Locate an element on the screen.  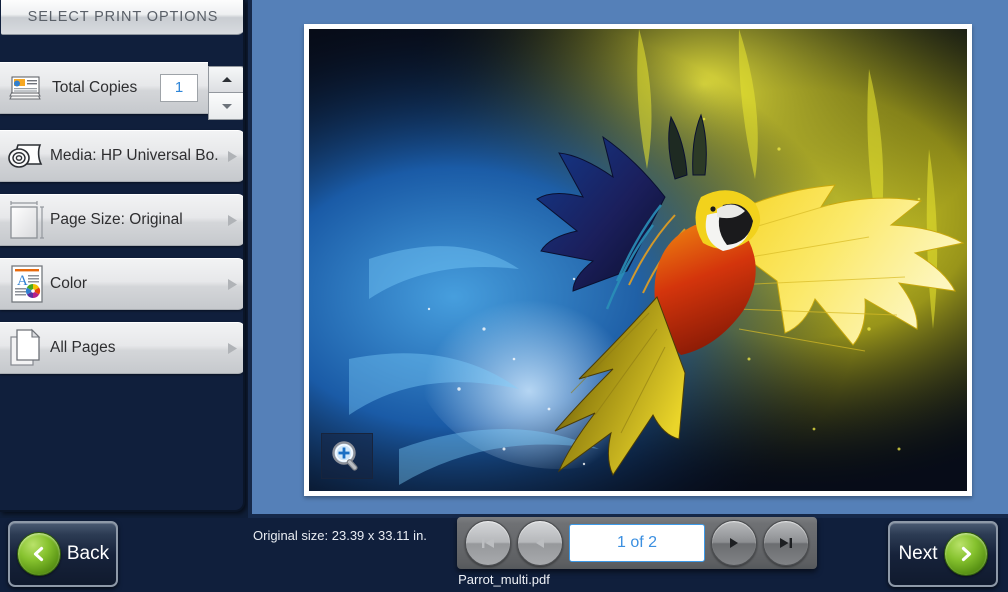
first-page-button is located at coordinates (488, 543).